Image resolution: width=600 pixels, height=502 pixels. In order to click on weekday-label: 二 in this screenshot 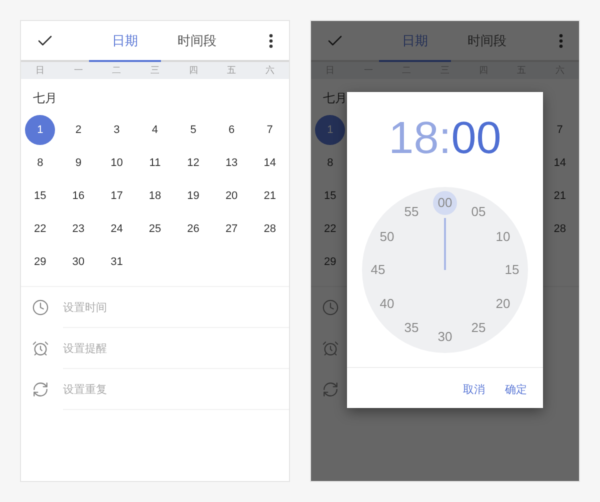, I will do `click(116, 70)`.